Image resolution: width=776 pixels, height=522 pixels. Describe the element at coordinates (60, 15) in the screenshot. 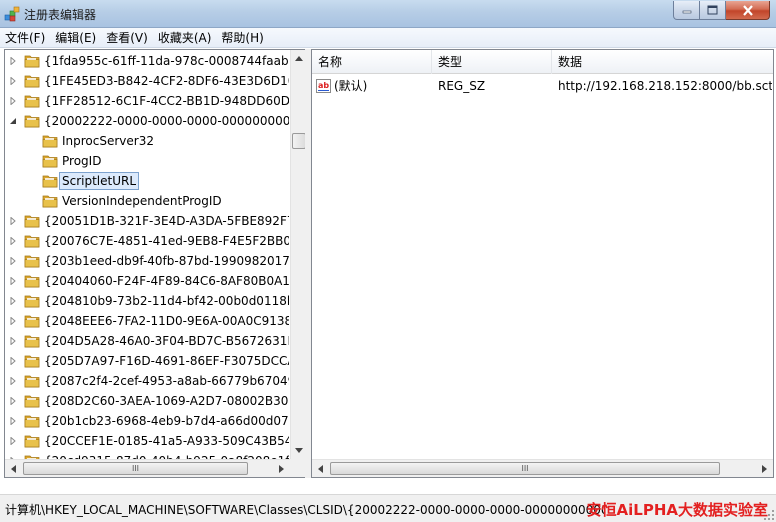

I see `window-title: 注册表编辑器` at that location.